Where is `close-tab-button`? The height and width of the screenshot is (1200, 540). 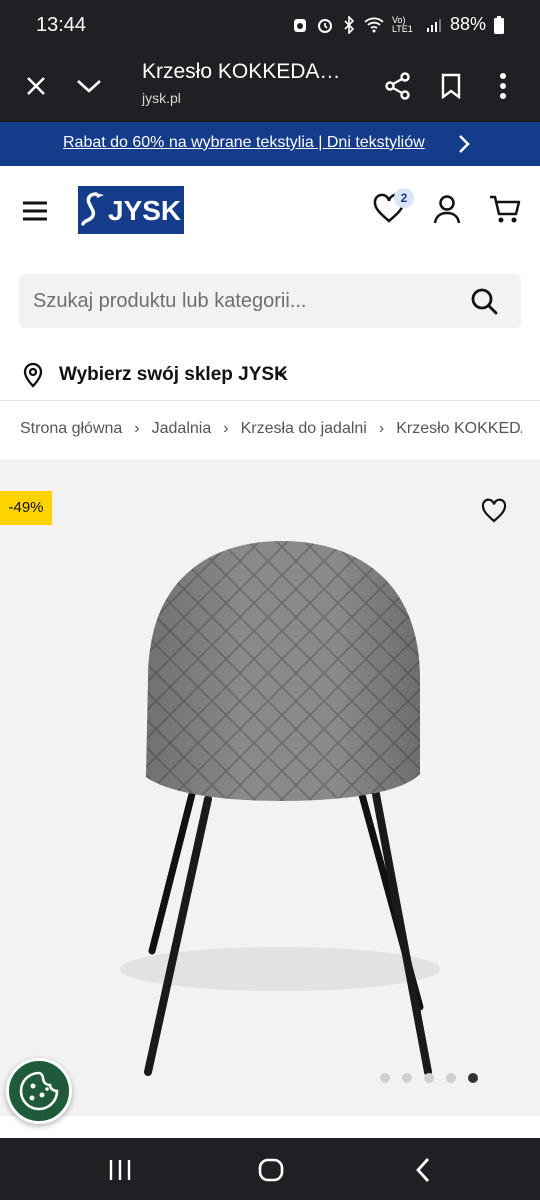
close-tab-button is located at coordinates (36, 86).